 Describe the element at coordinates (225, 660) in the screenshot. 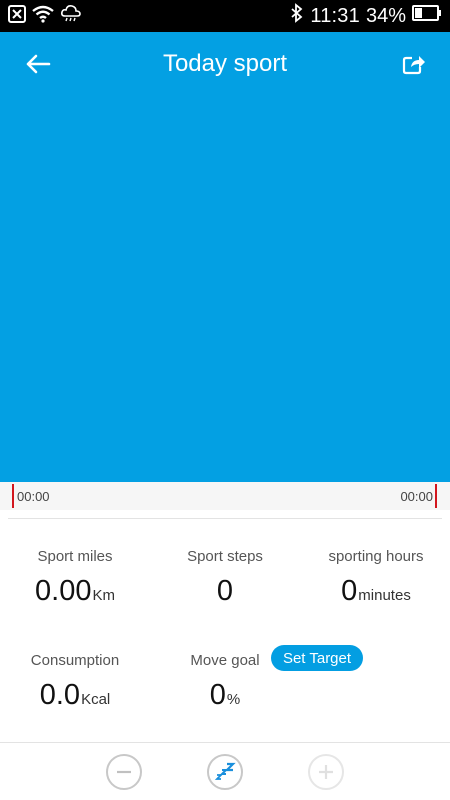

I see `stat-label: Move goal` at that location.